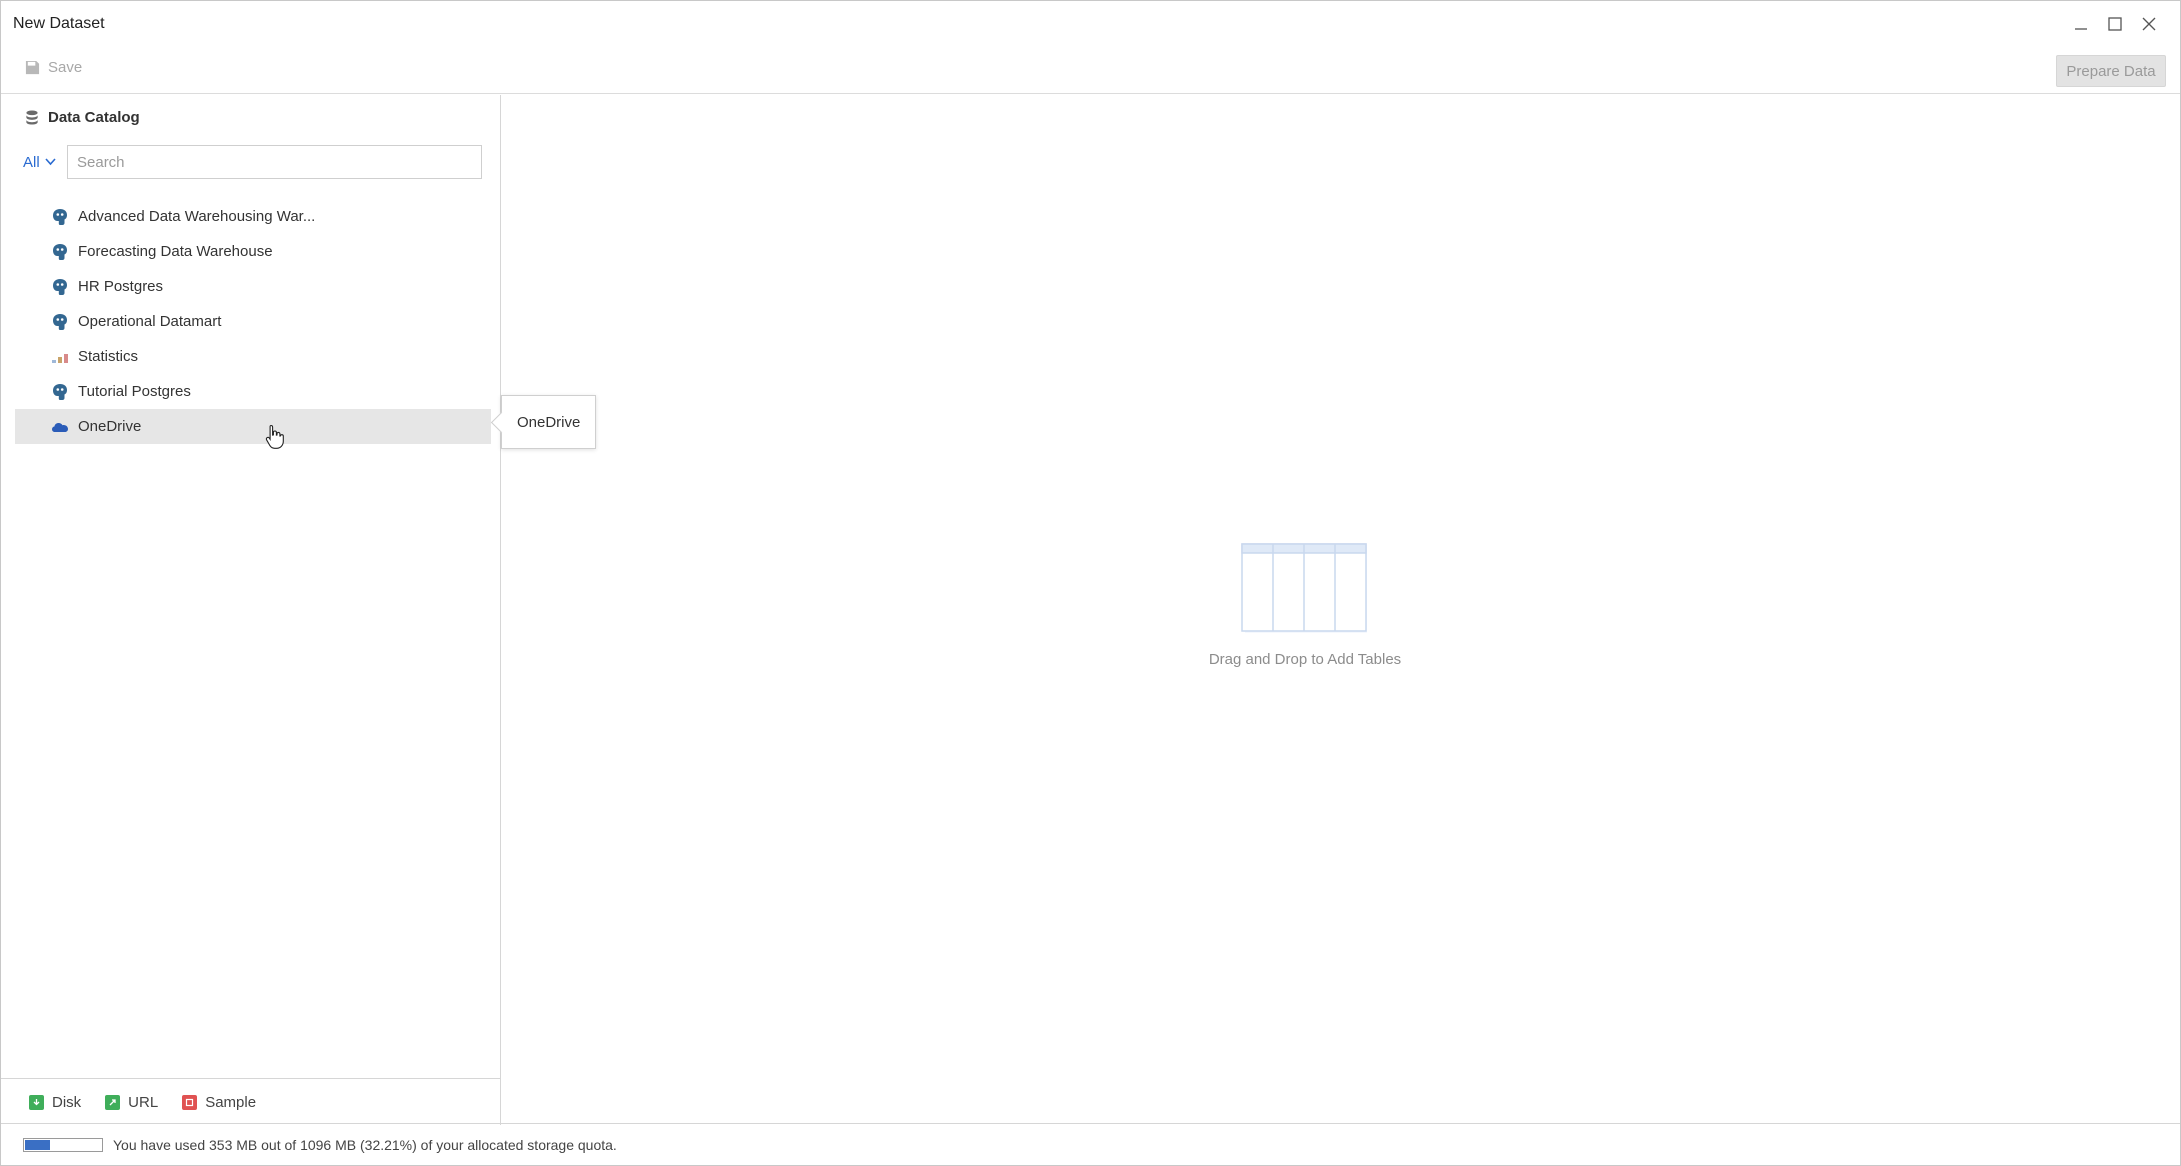  I want to click on window-controls, so click(2115, 24).